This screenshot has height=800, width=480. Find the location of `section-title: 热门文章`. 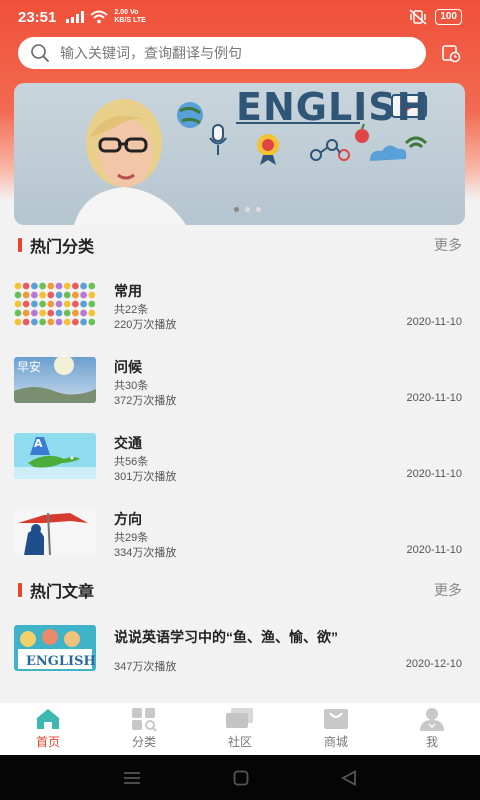

section-title: 热门文章 is located at coordinates (62, 592).